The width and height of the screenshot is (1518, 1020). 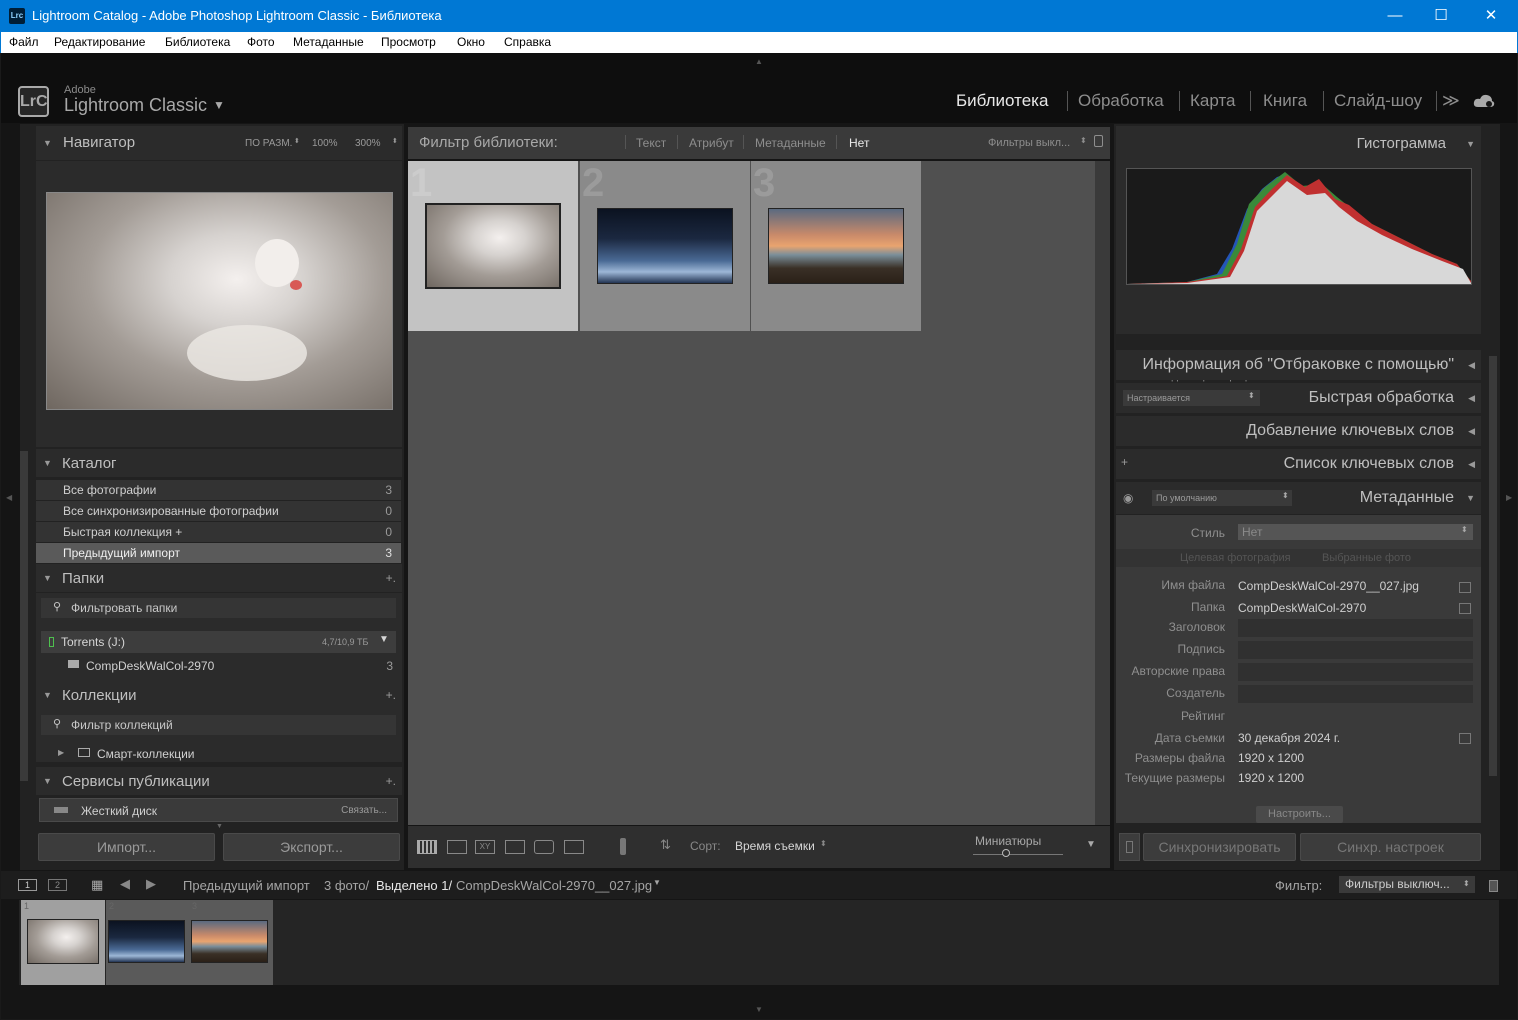 I want to click on maximize-button: ☐, so click(x=1441, y=16).